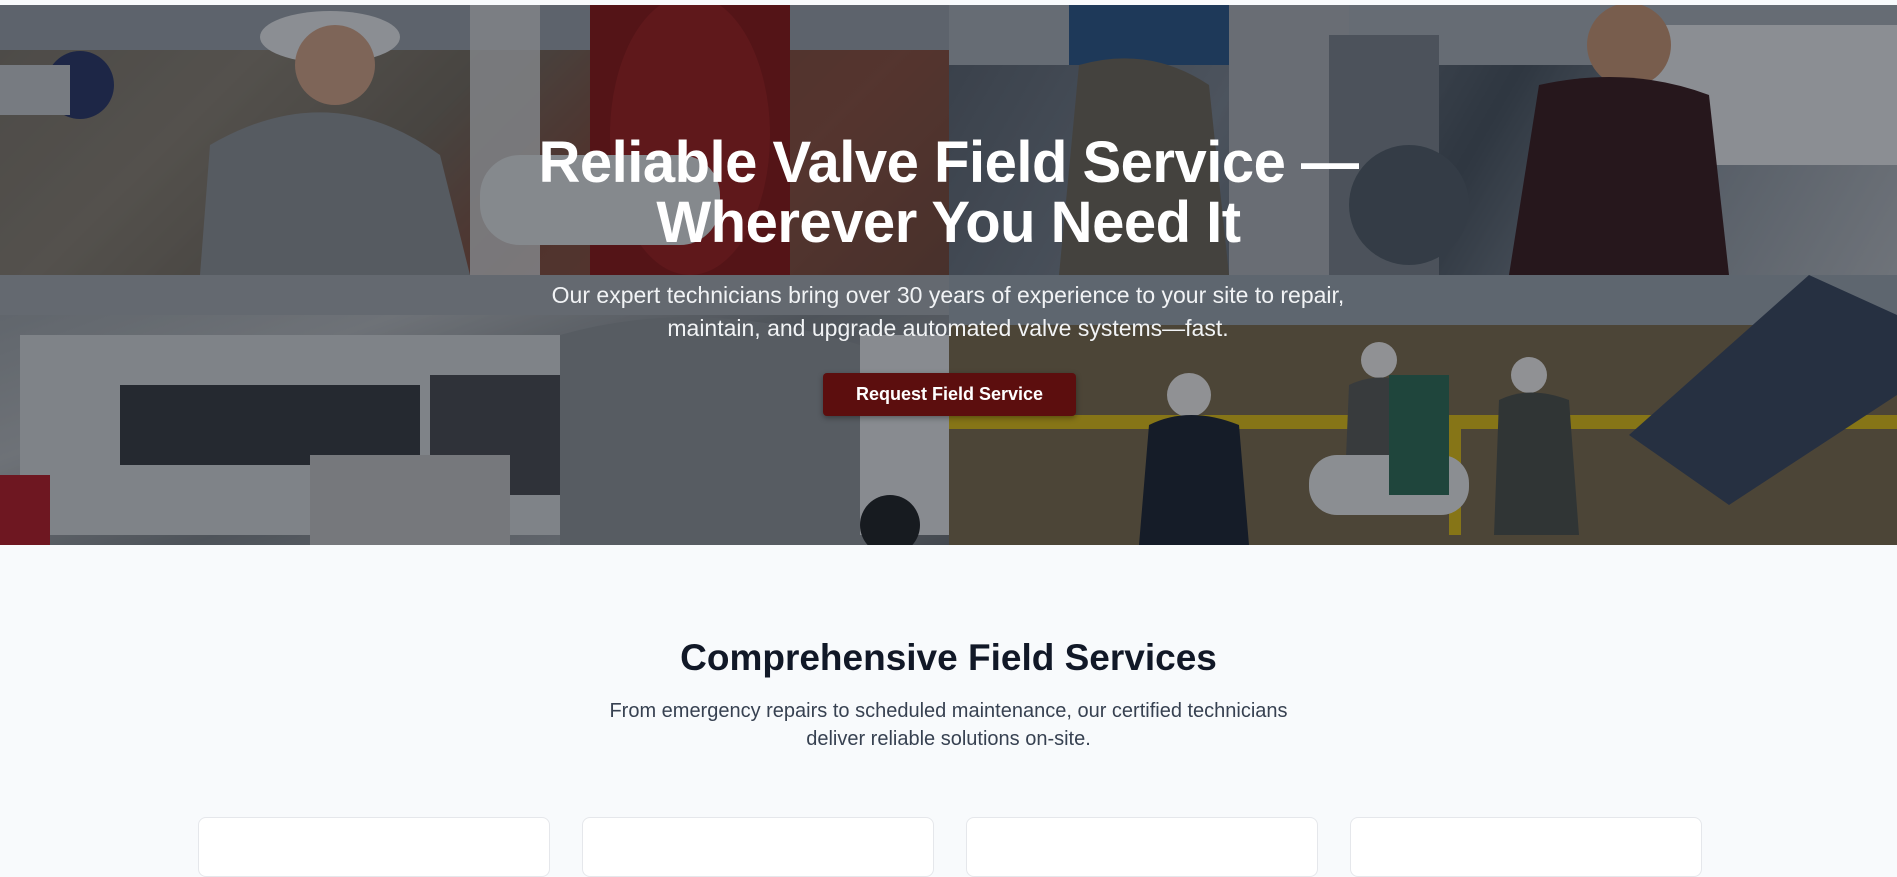 The height and width of the screenshot is (877, 1897). I want to click on hero-title-line-2: Wherever You Need It, so click(948, 222).